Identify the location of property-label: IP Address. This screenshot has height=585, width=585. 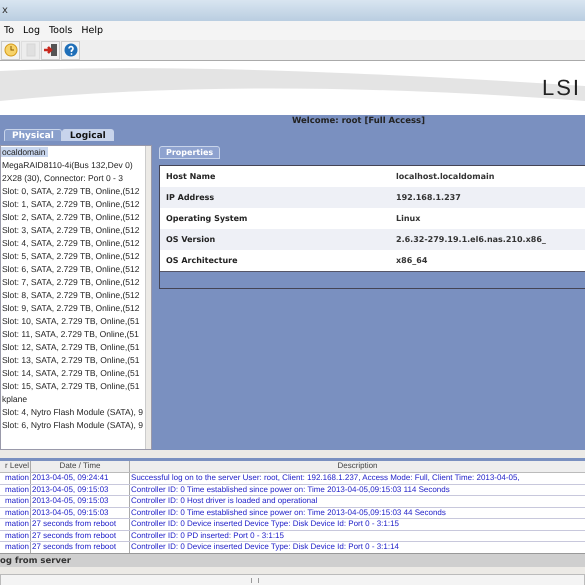
(190, 197).